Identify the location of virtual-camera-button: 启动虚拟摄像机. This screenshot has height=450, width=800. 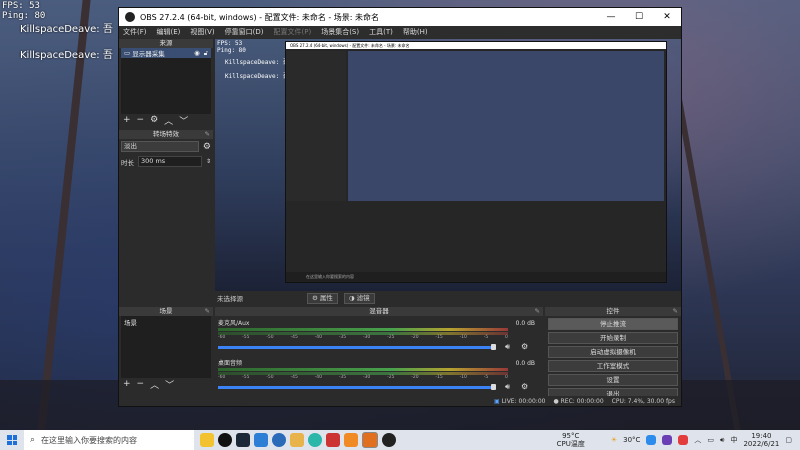
(613, 352).